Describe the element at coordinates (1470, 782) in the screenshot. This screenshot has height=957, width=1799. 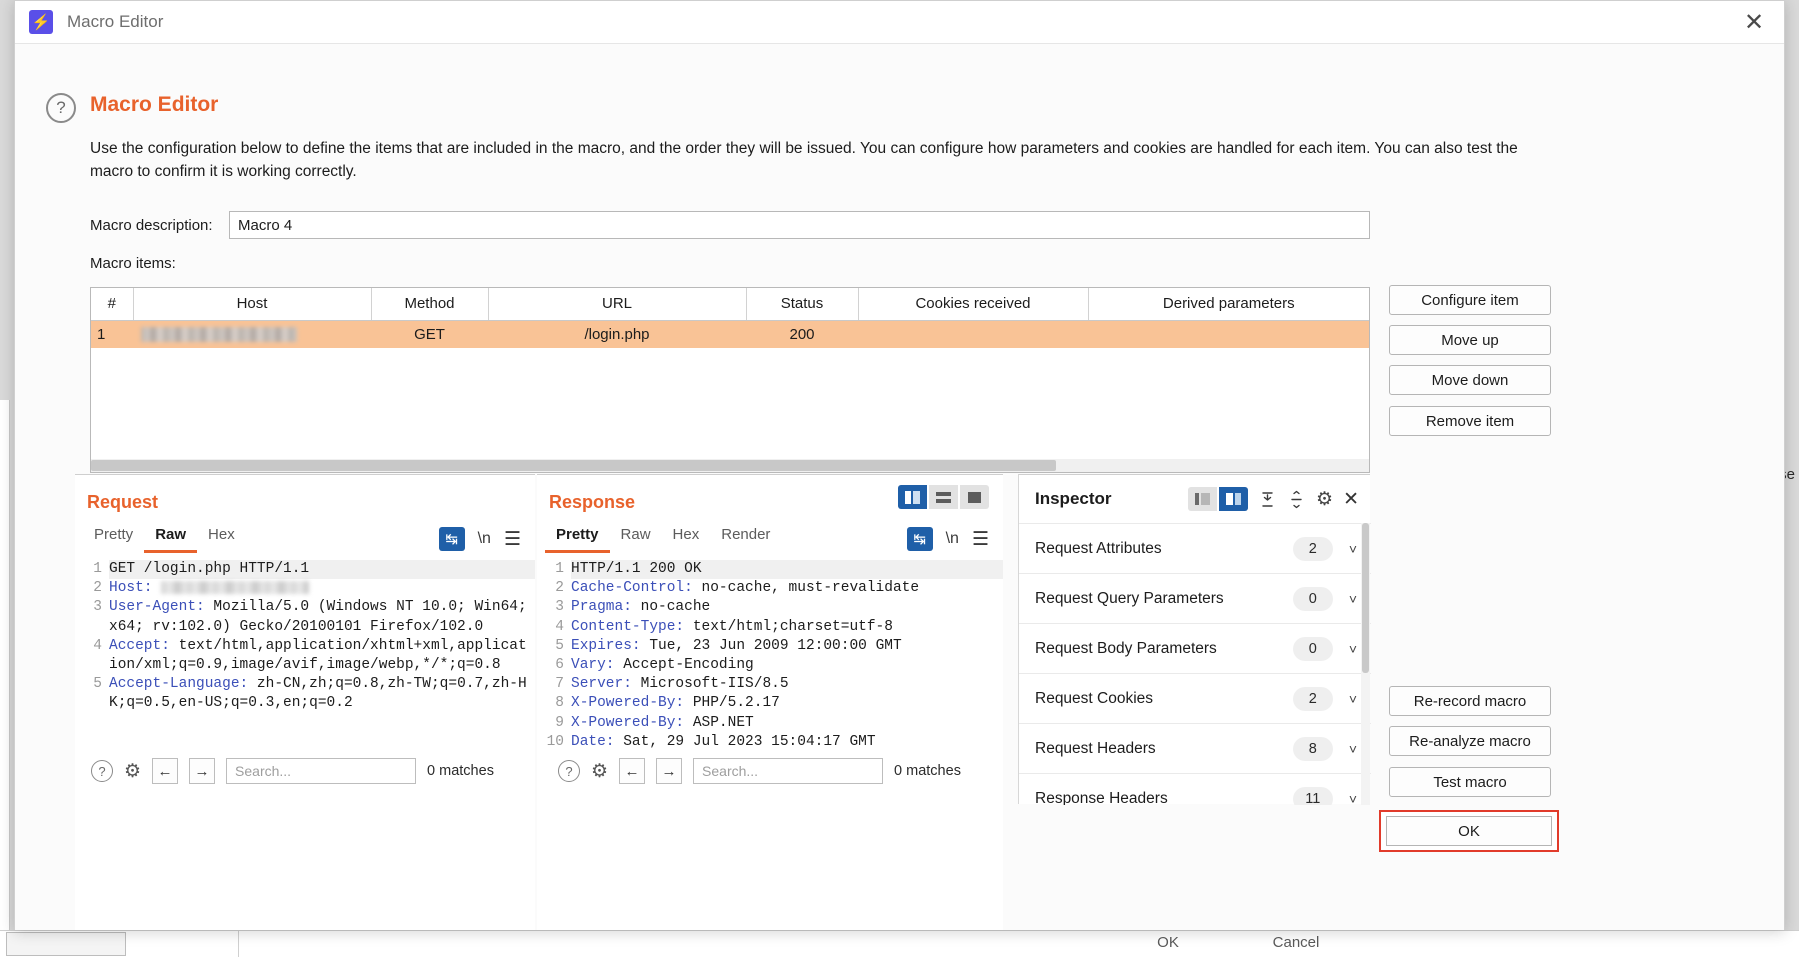
I see `test-macro-button: Test macro` at that location.